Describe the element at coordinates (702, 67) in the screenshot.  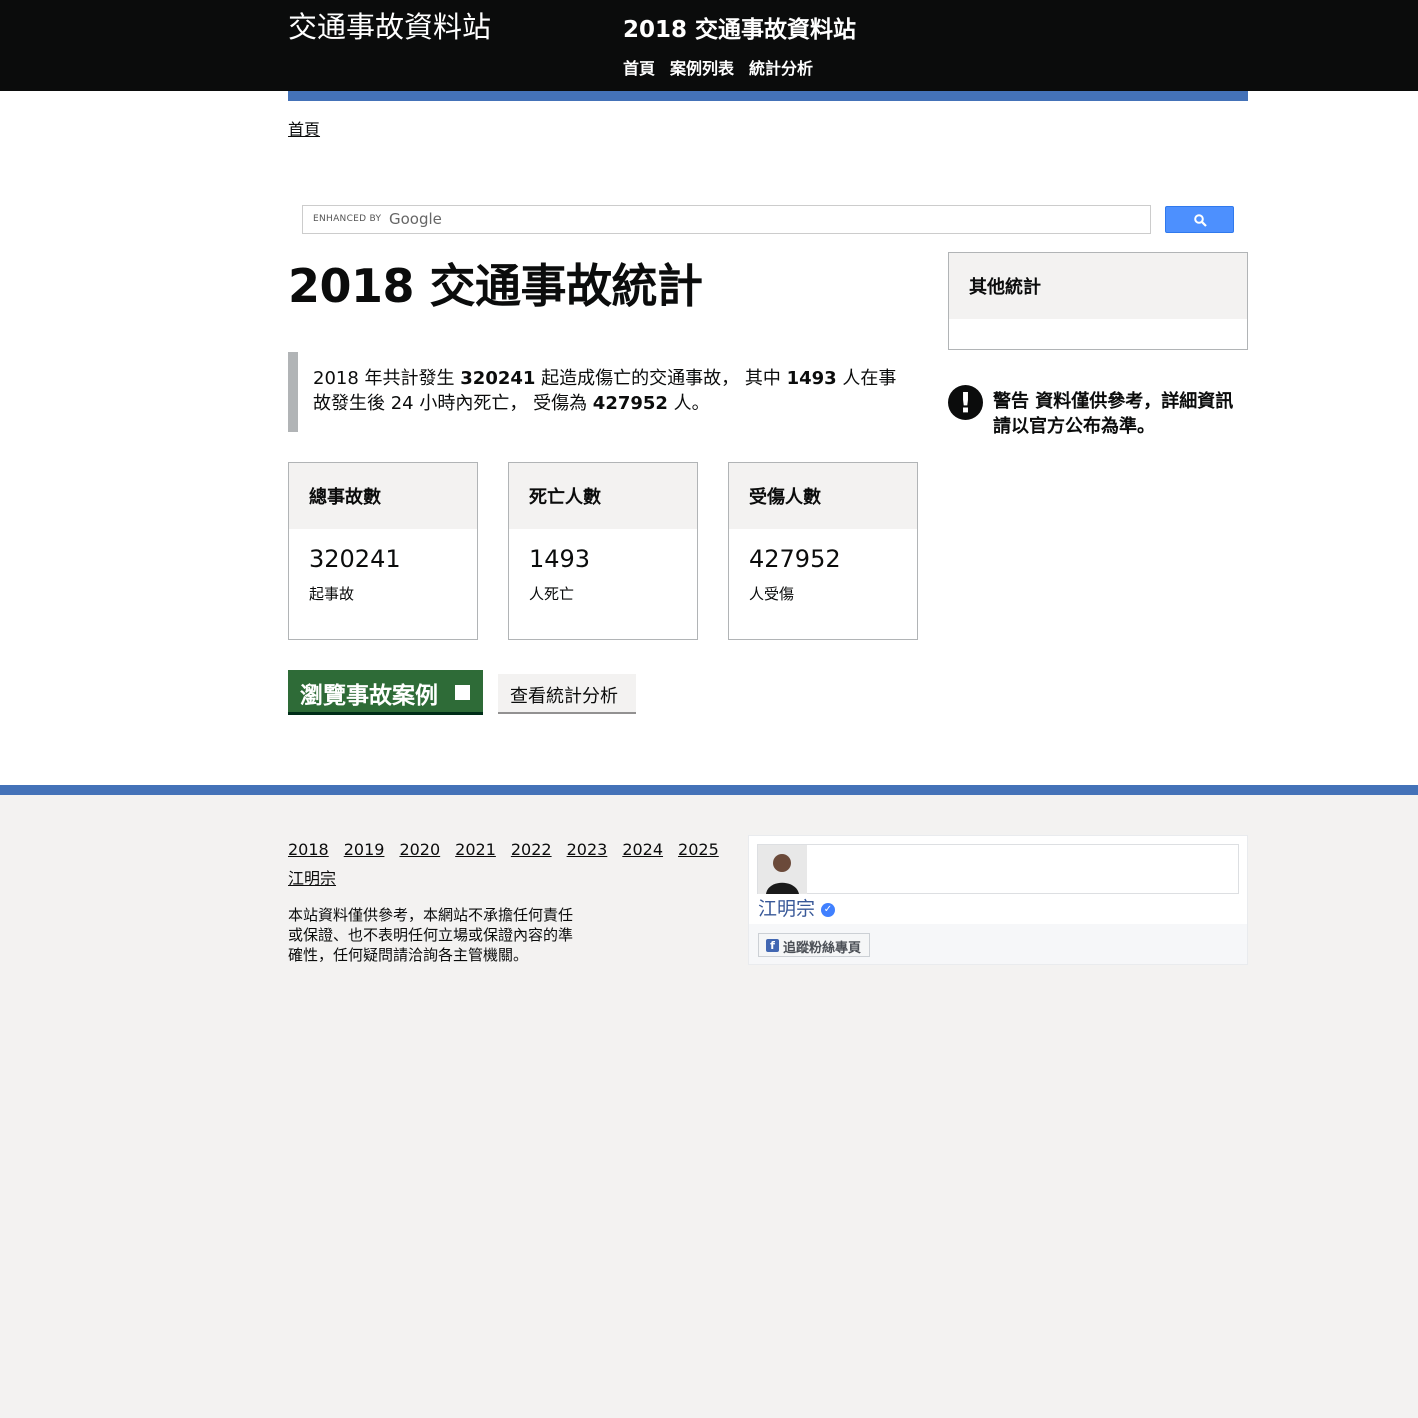
I see `nav-cases: 案例列表` at that location.